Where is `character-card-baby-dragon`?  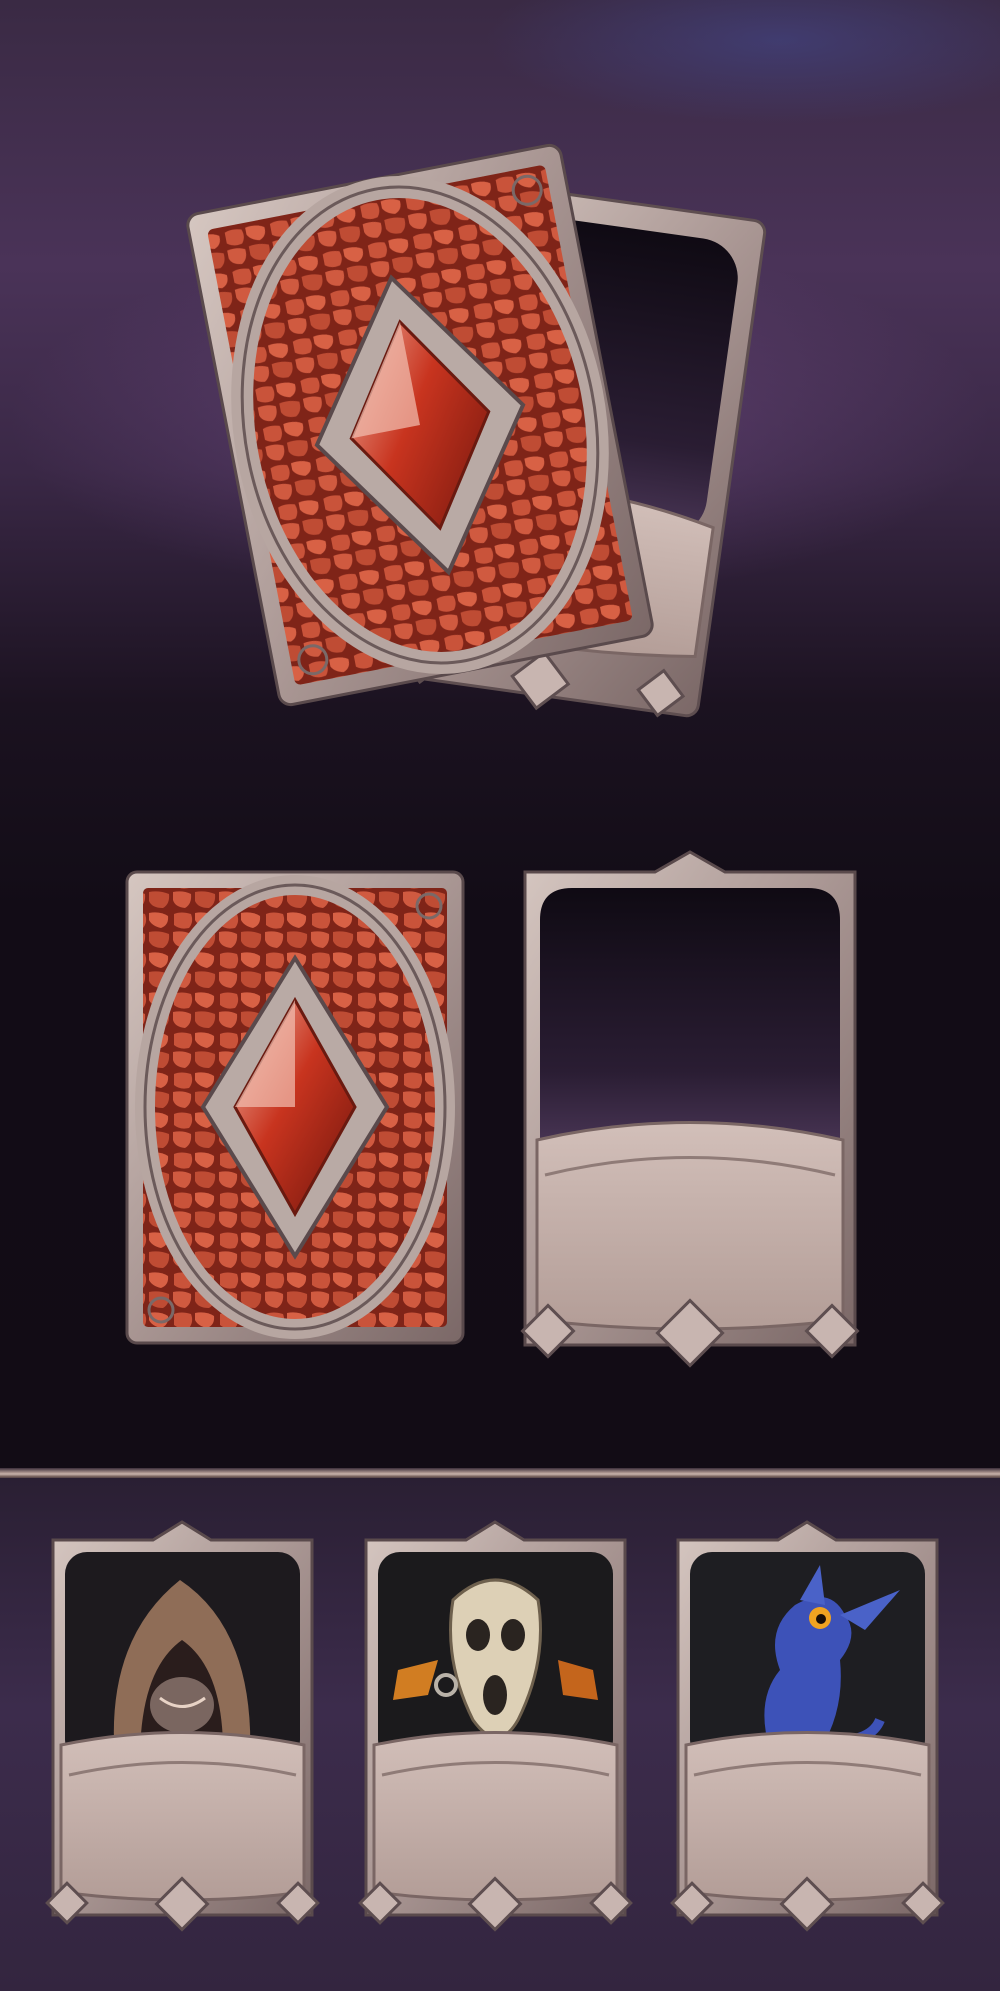 character-card-baby-dragon is located at coordinates (807, 1726).